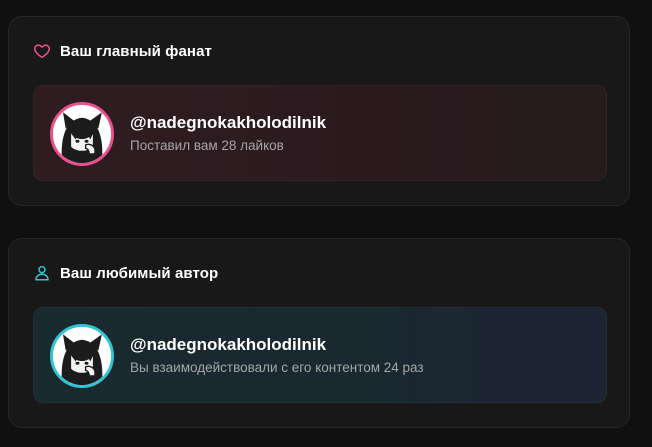 This screenshot has width=652, height=447. I want to click on heart-icon, so click(42, 51).